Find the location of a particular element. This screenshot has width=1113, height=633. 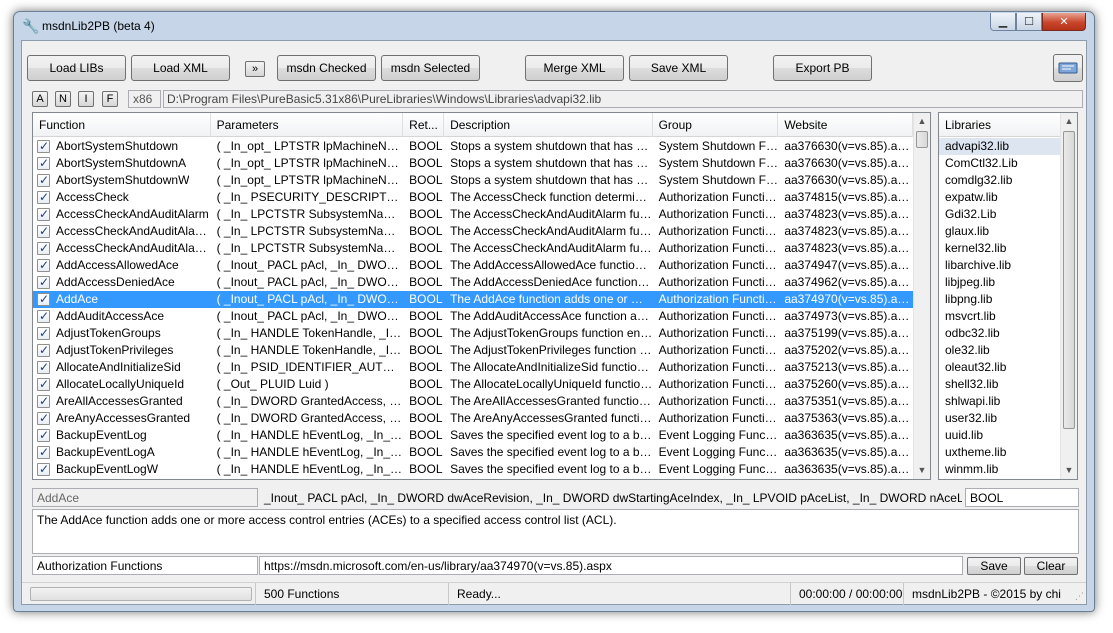

export-pb-button: Export PB is located at coordinates (822, 68).